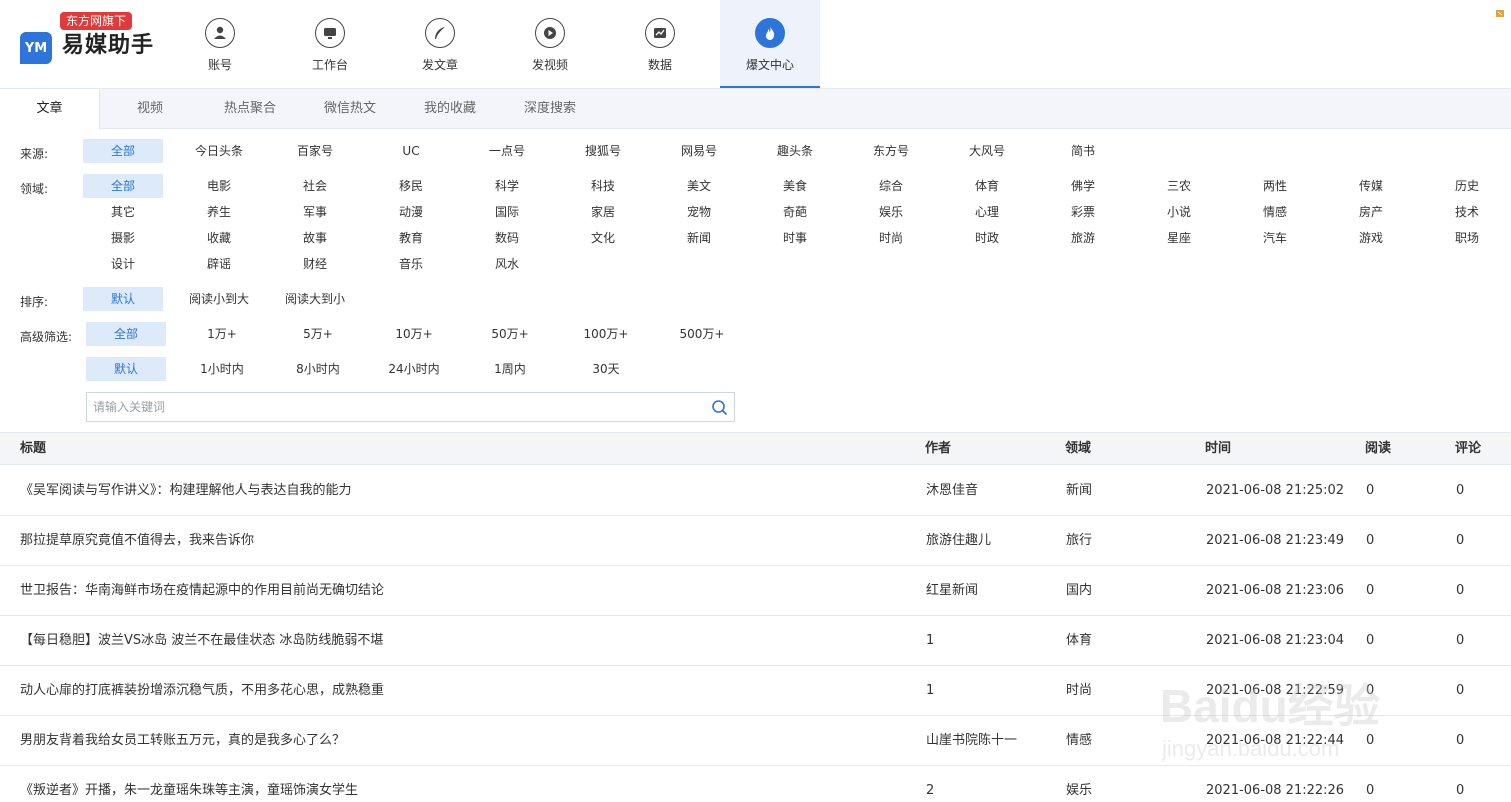 The width and height of the screenshot is (1511, 802). Describe the element at coordinates (411, 186) in the screenshot. I see `domain-option: 移民` at that location.